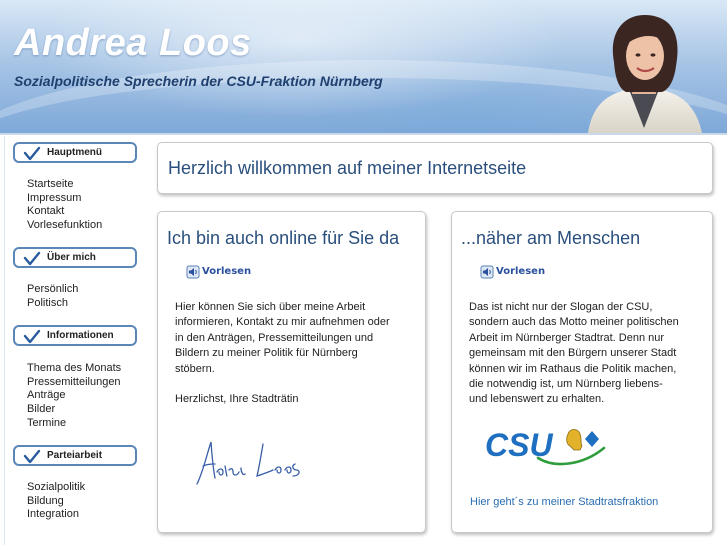 The width and height of the screenshot is (727, 545). What do you see at coordinates (64, 199) in the screenshot?
I see `sidebar-item-impressum: Impressum` at bounding box center [64, 199].